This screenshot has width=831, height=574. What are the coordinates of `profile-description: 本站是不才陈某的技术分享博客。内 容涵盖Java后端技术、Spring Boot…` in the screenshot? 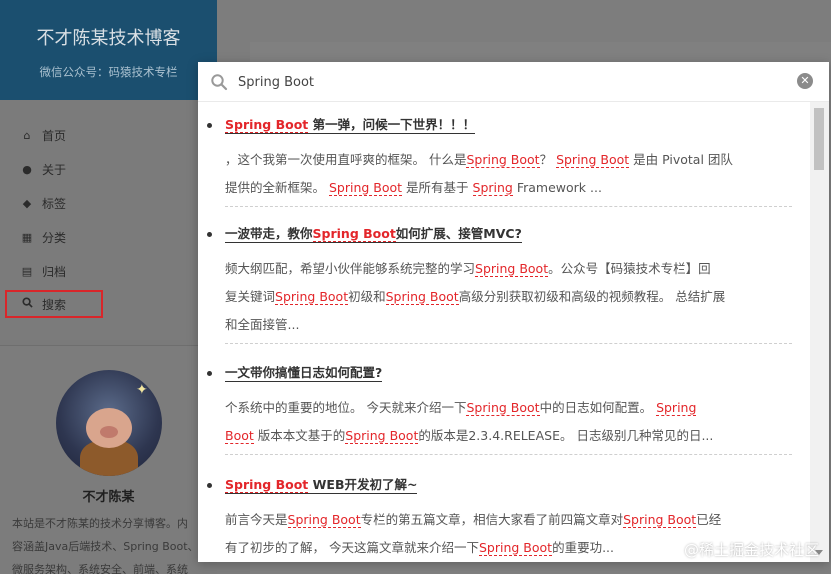 It's located at (105, 545).